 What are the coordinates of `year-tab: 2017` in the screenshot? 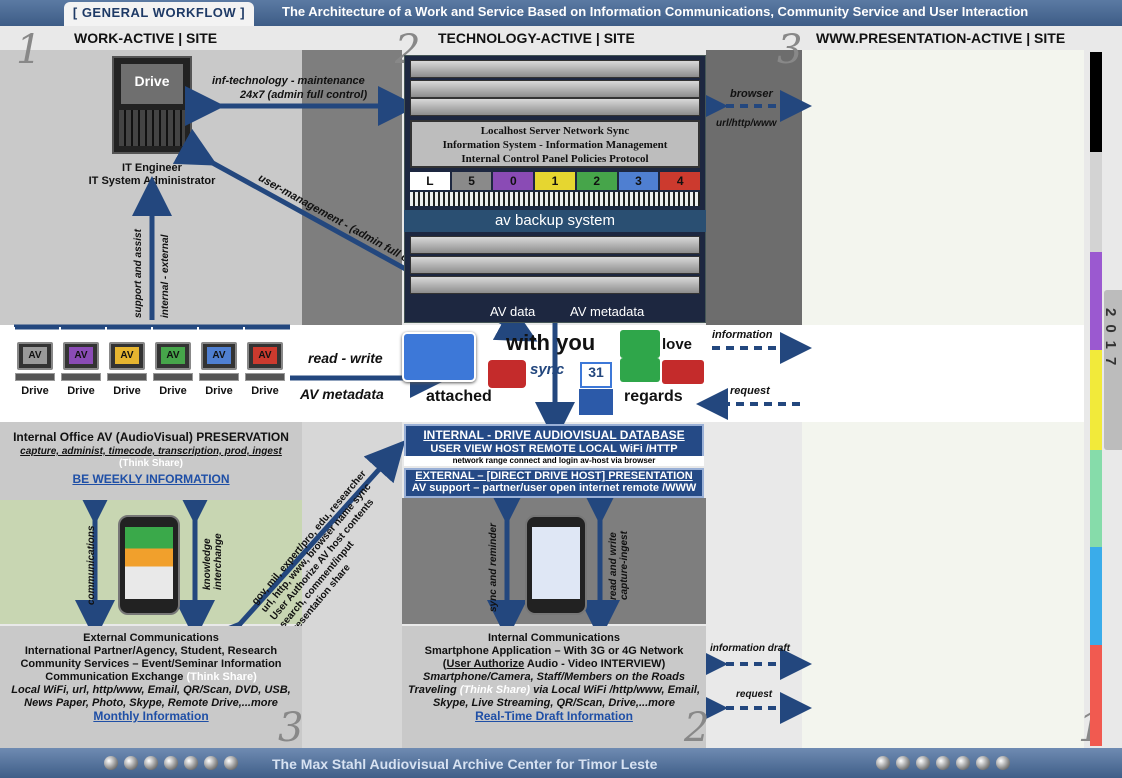 It's located at (1112, 370).